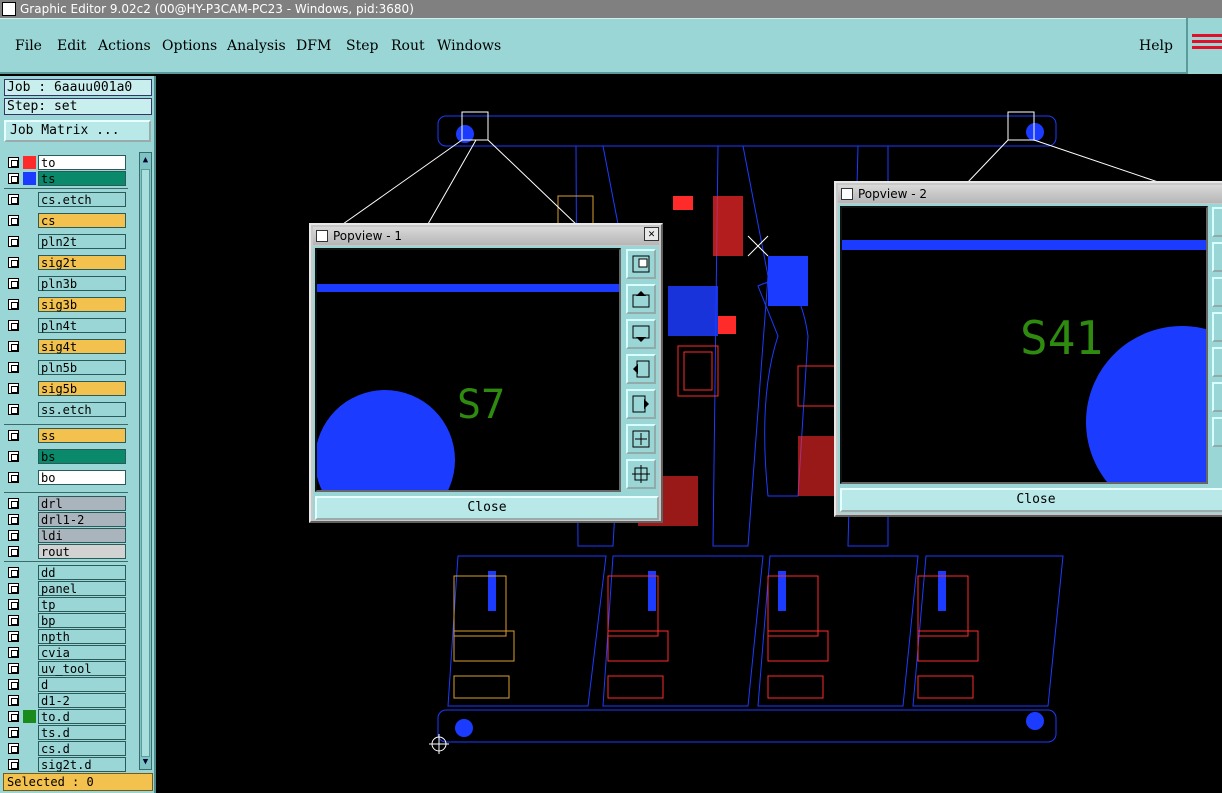  What do you see at coordinates (82, 346) in the screenshot?
I see `layer-name: sig4t` at bounding box center [82, 346].